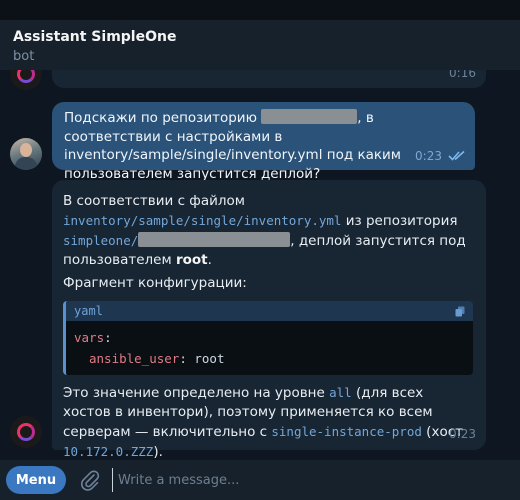 The width and height of the screenshot is (520, 500). Describe the element at coordinates (260, 10) in the screenshot. I see `window-top-strip` at that location.